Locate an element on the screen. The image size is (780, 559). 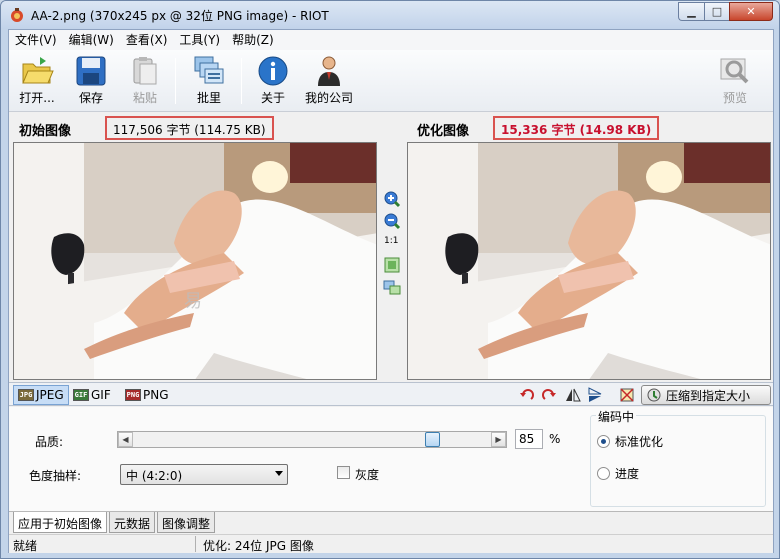
actual-size-button: 1:1 is located at coordinates (391, 241).